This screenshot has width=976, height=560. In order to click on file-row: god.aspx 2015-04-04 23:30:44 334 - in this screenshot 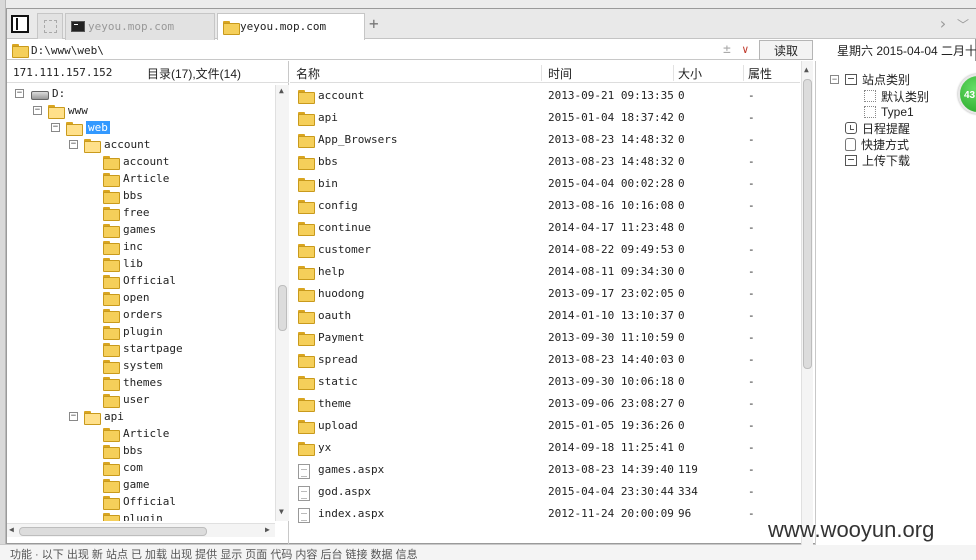, I will do `click(545, 492)`.